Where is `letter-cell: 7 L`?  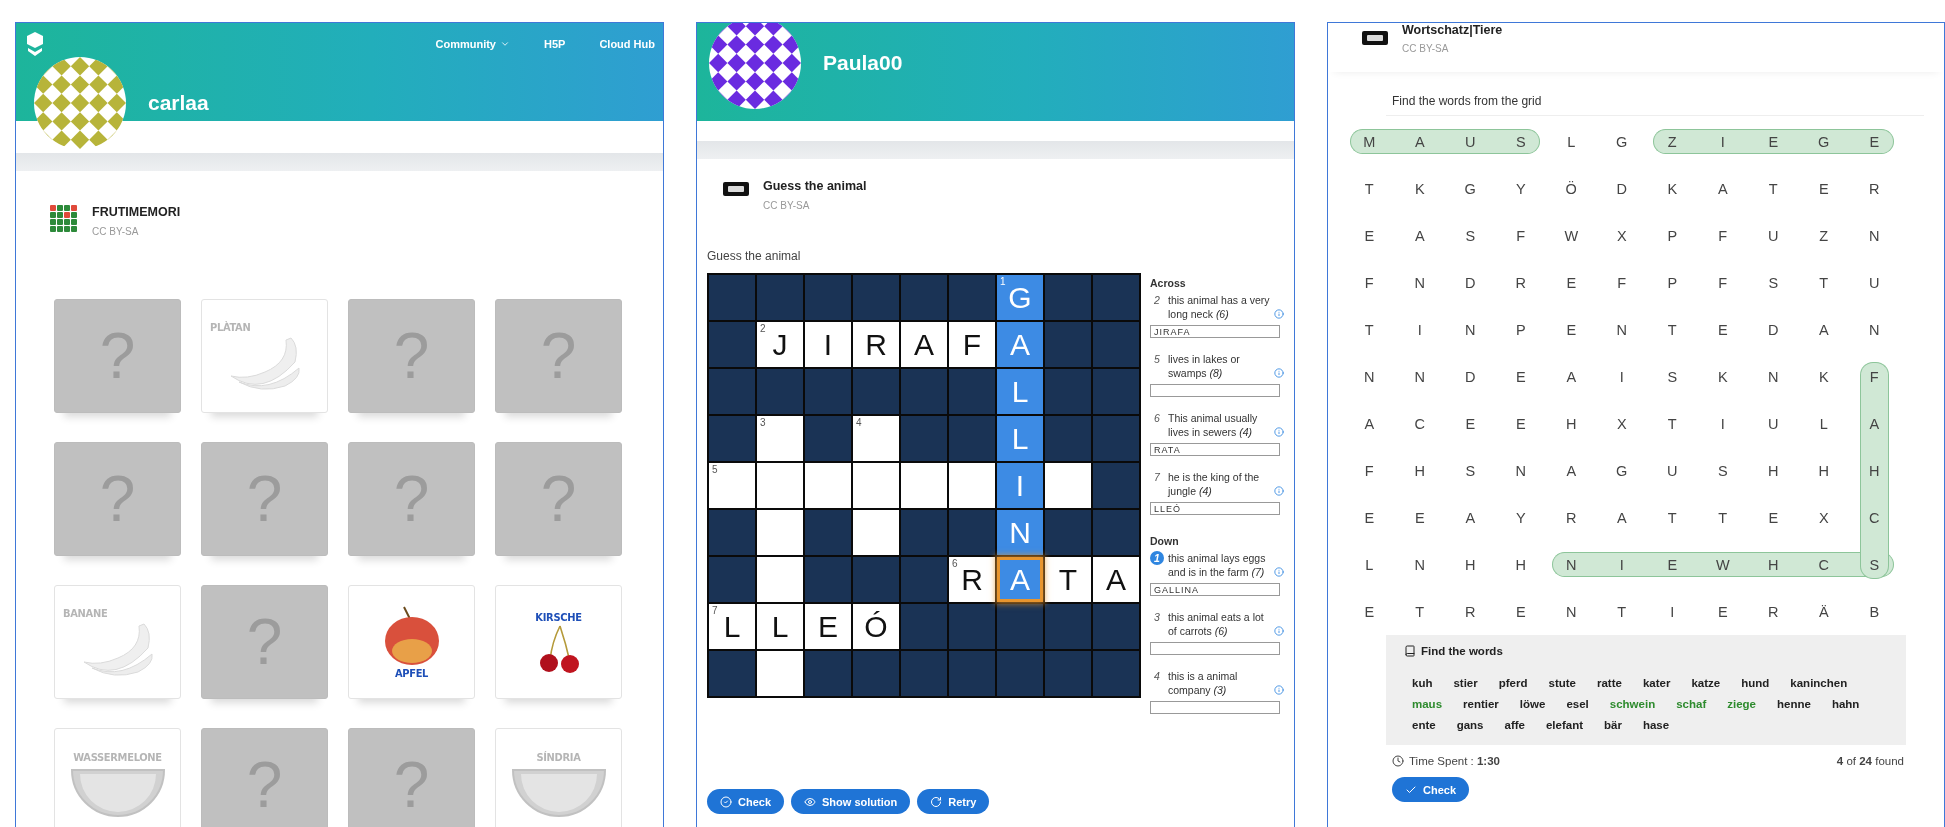 letter-cell: 7 L is located at coordinates (732, 626).